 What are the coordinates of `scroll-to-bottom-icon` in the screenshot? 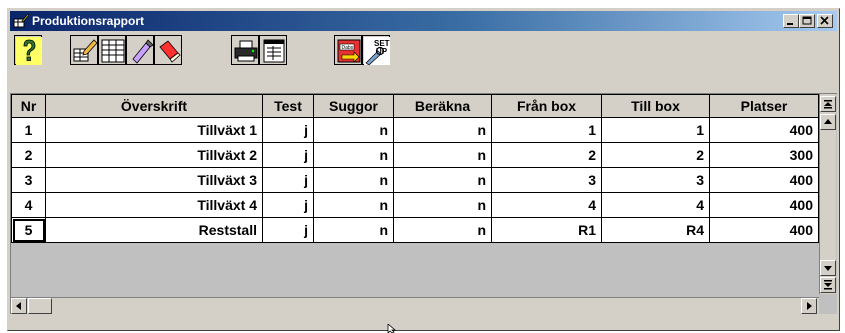 It's located at (828, 285).